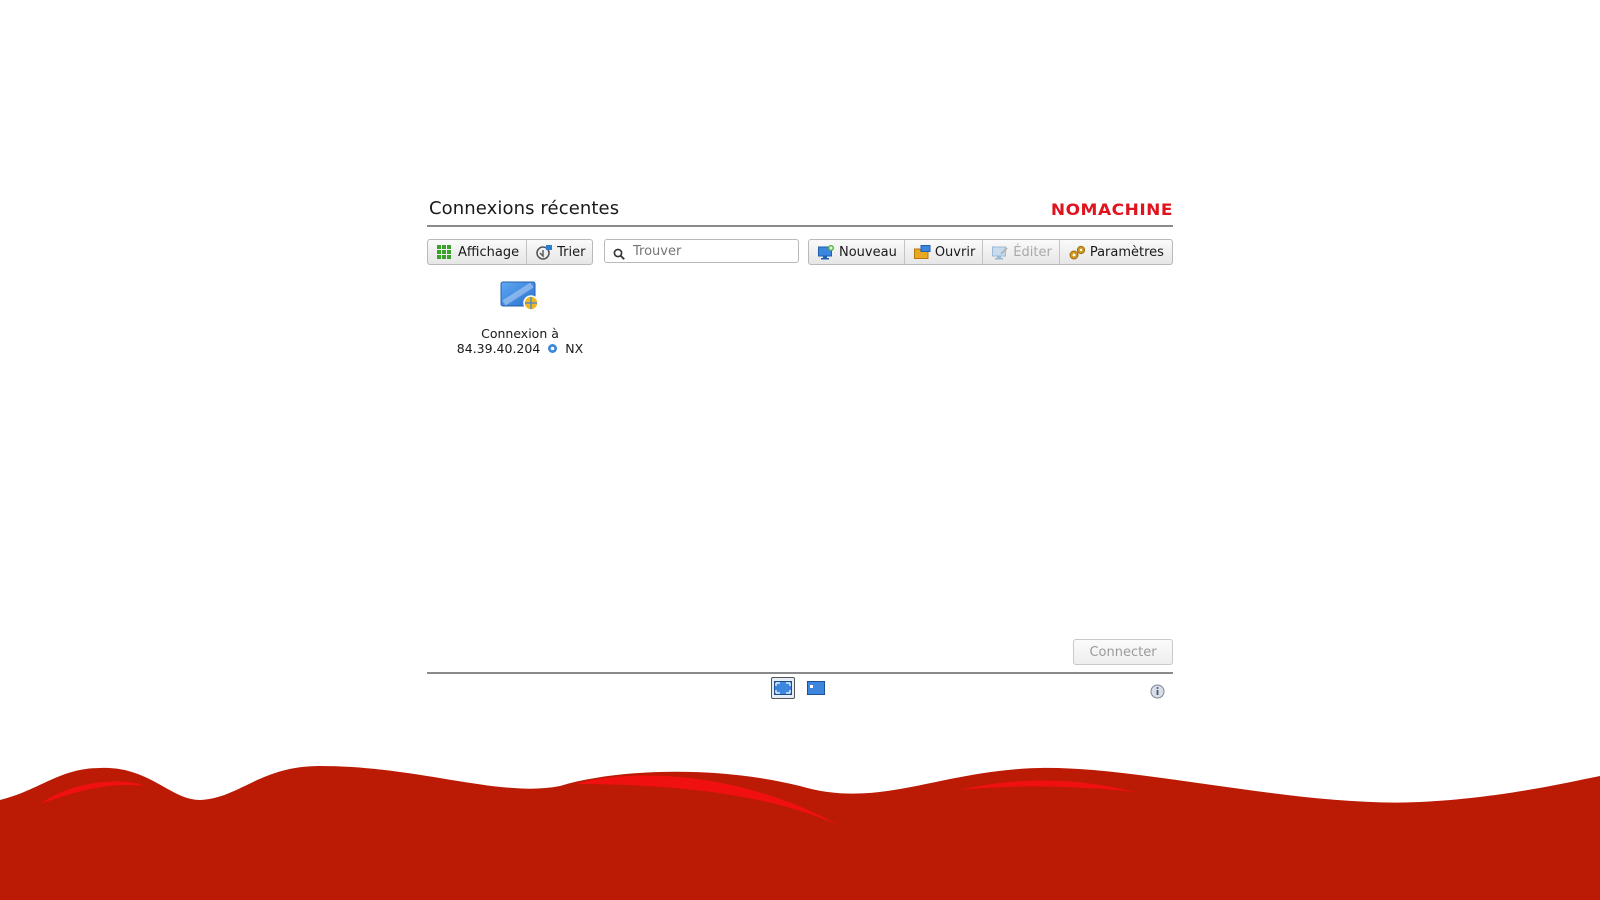 The height and width of the screenshot is (900, 1600). I want to click on search-input, so click(708, 251).